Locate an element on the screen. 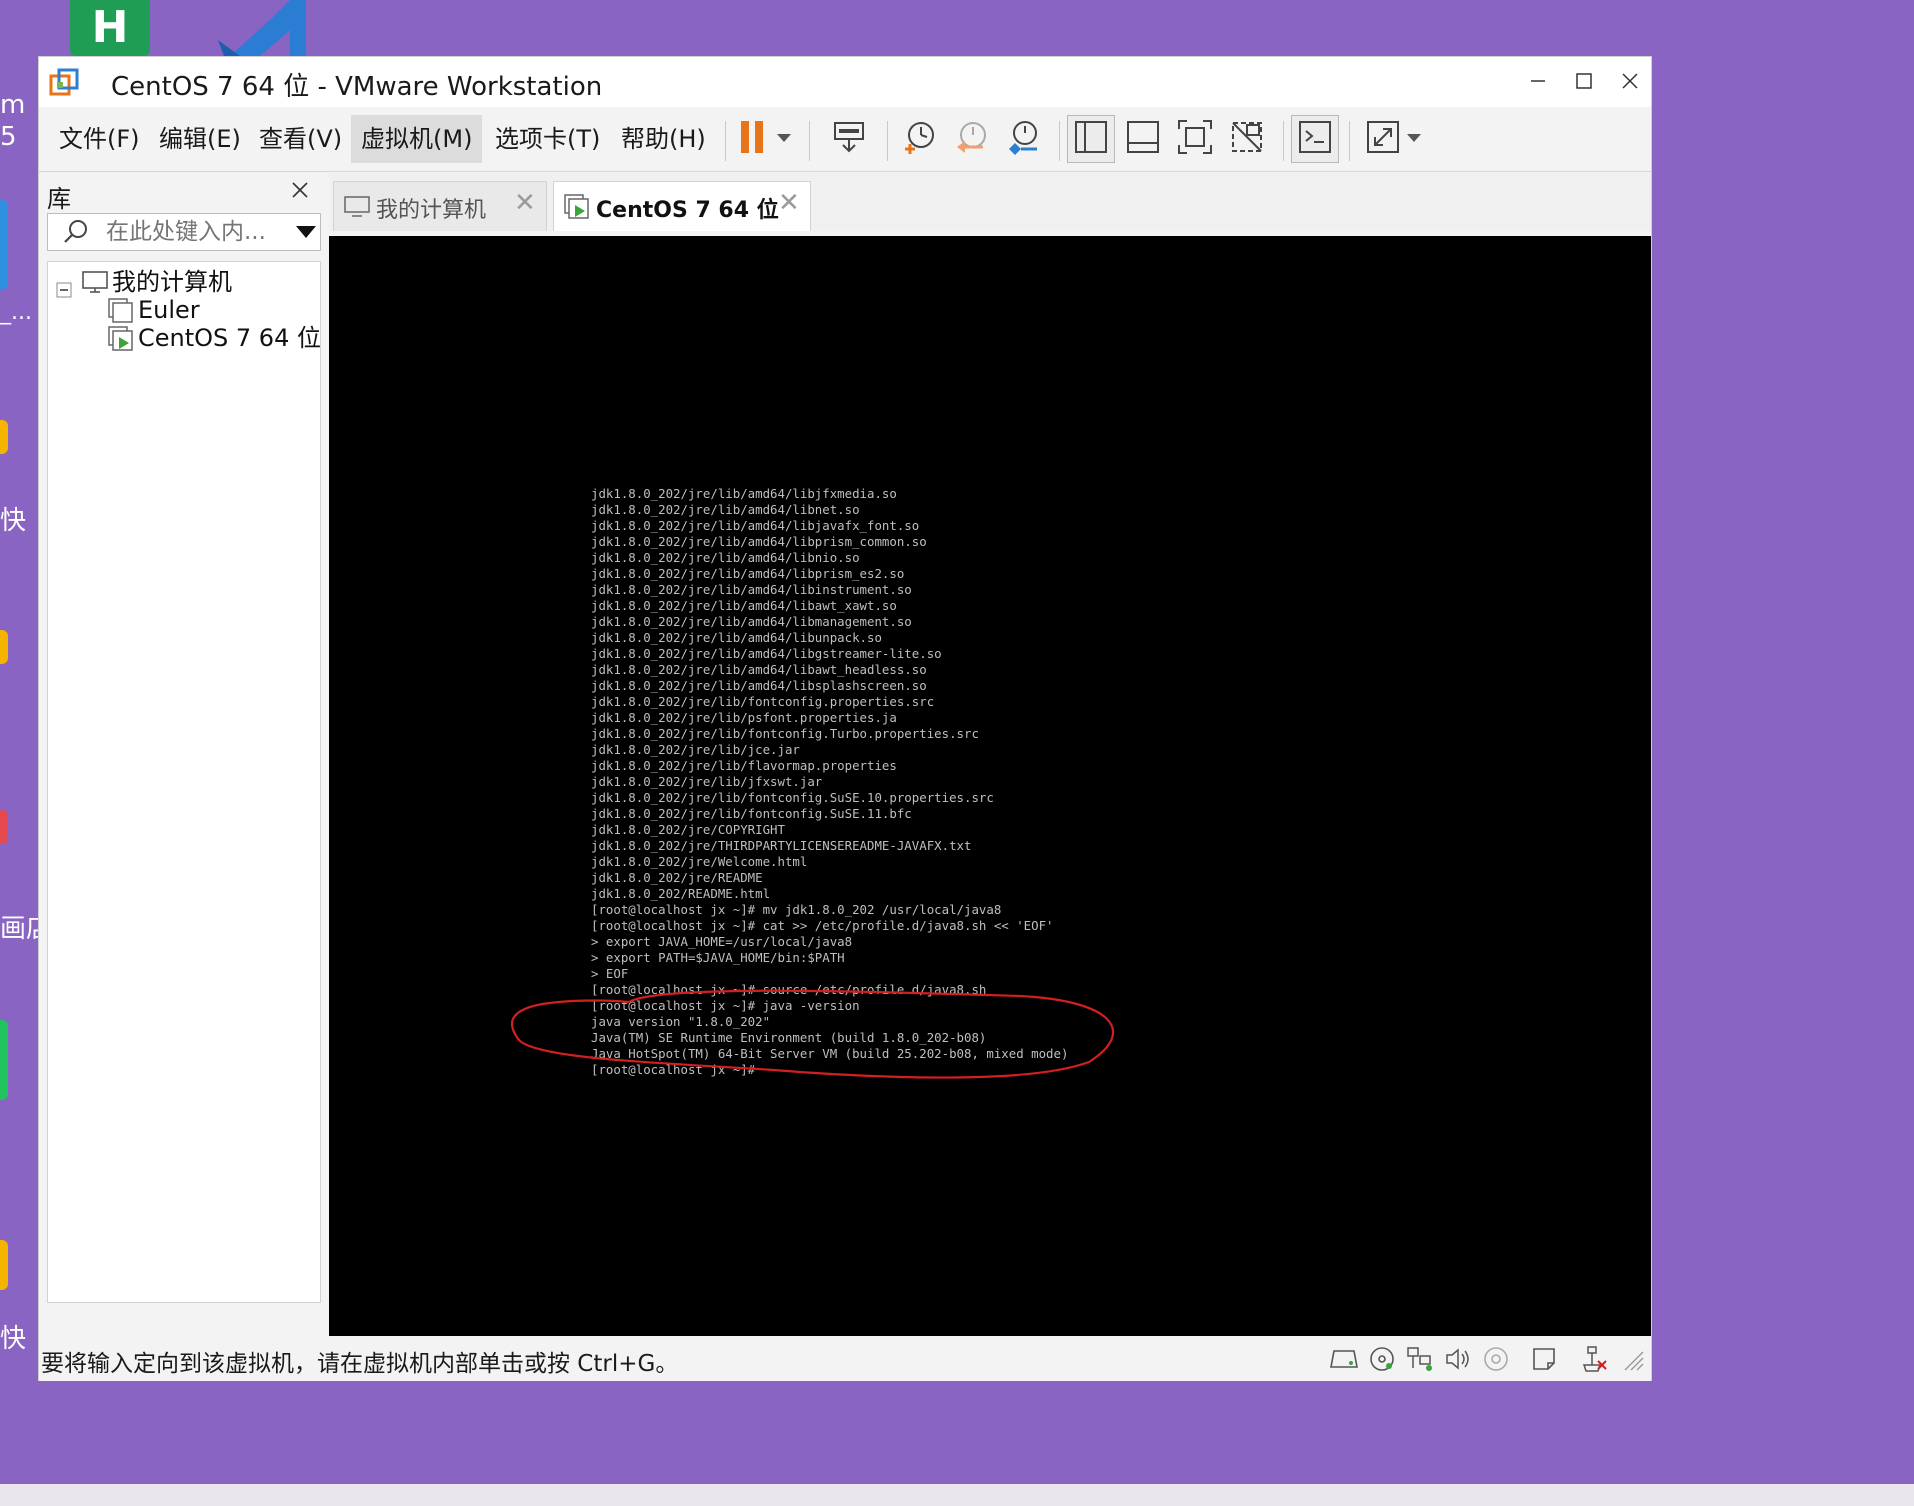 The width and height of the screenshot is (1914, 1506). console-view-icon is located at coordinates (1315, 139).